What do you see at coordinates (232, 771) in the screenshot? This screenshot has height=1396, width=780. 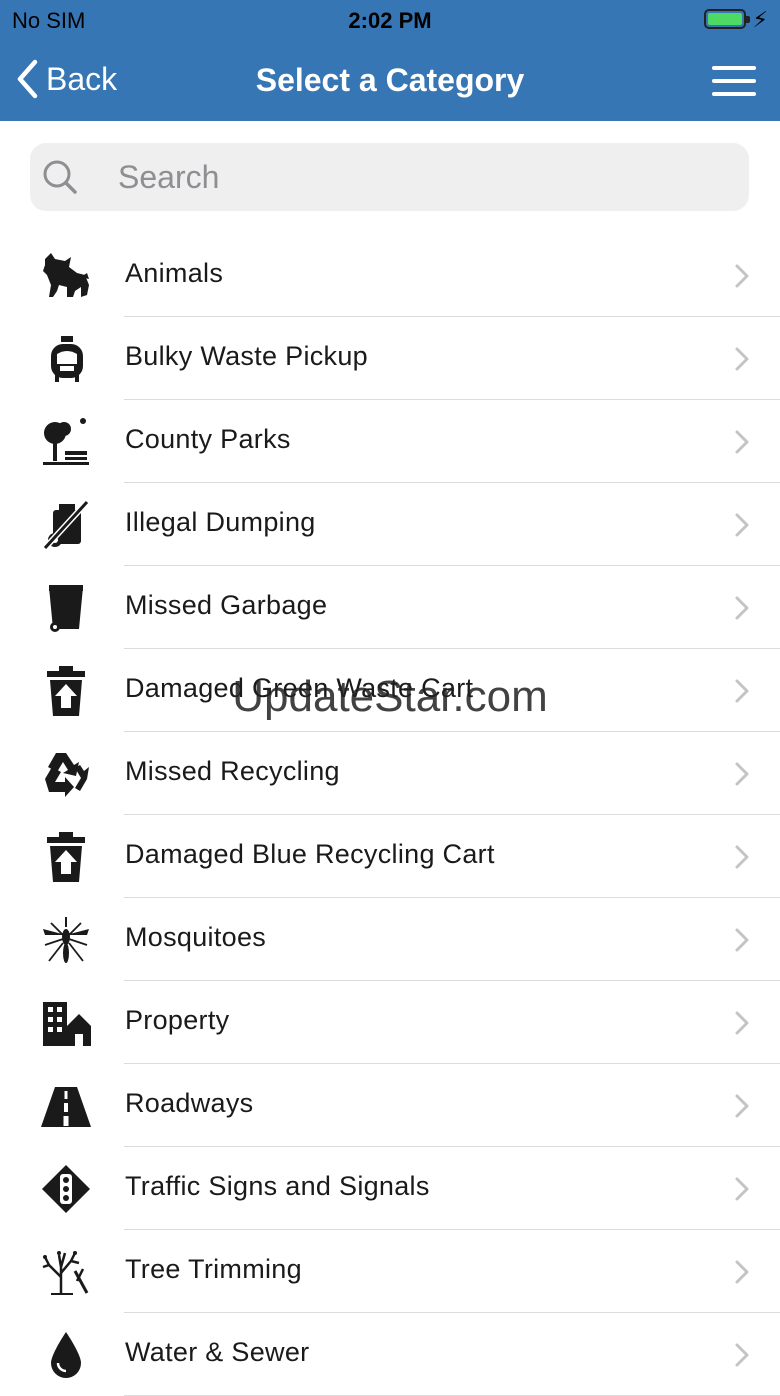 I see `category-label: Missed Recycling` at bounding box center [232, 771].